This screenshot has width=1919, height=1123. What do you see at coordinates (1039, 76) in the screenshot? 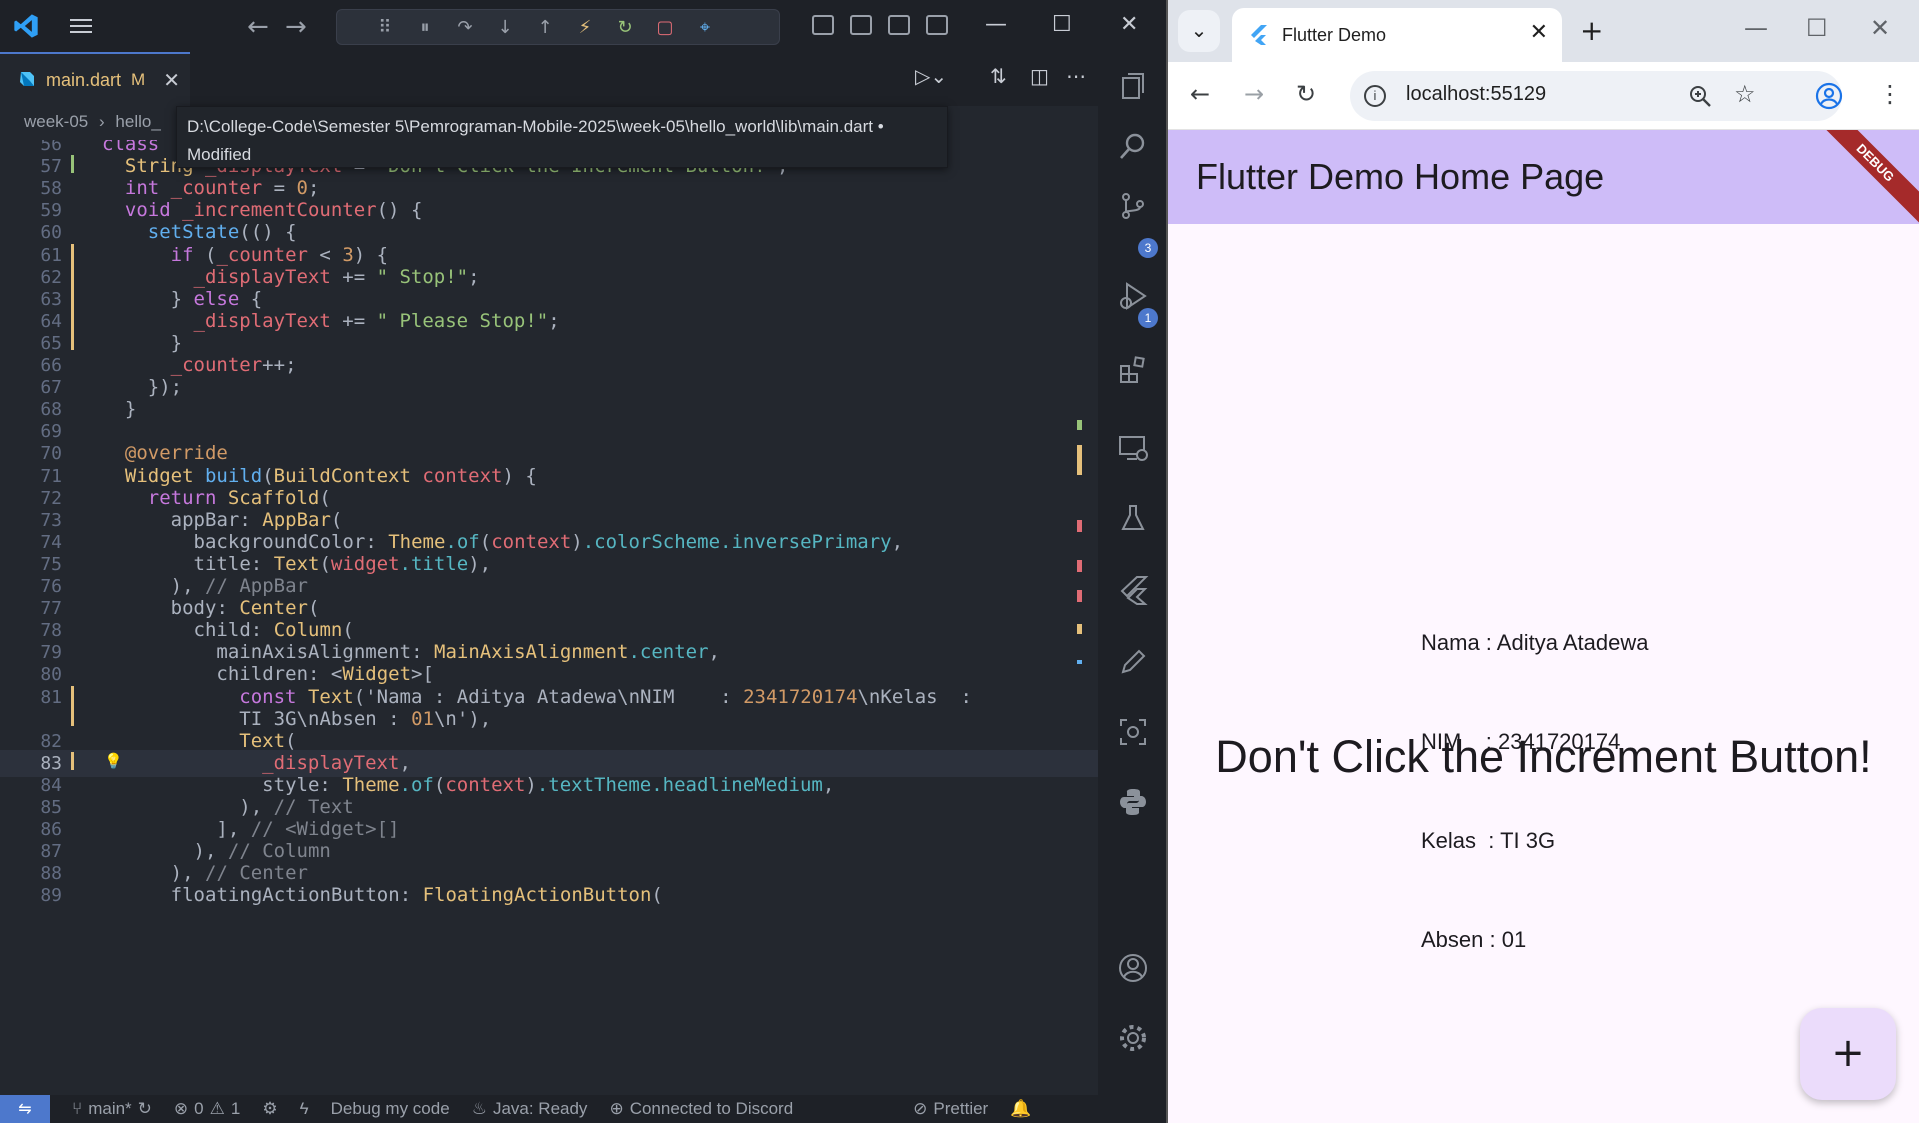
I see `split-editor-icon: ◫` at bounding box center [1039, 76].